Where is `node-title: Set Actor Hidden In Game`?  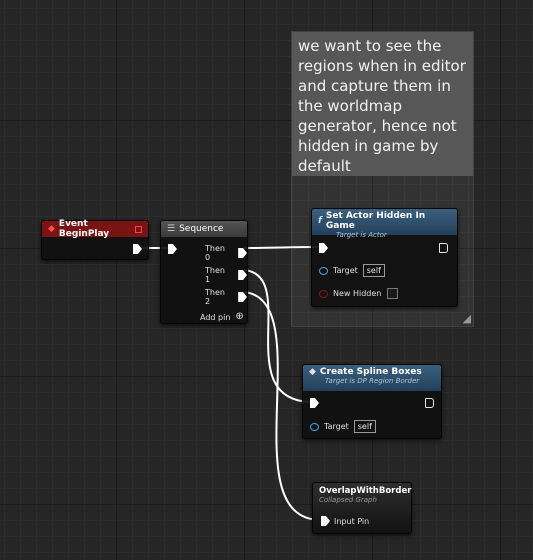
node-title: Set Actor Hidden In Game is located at coordinates (375, 221).